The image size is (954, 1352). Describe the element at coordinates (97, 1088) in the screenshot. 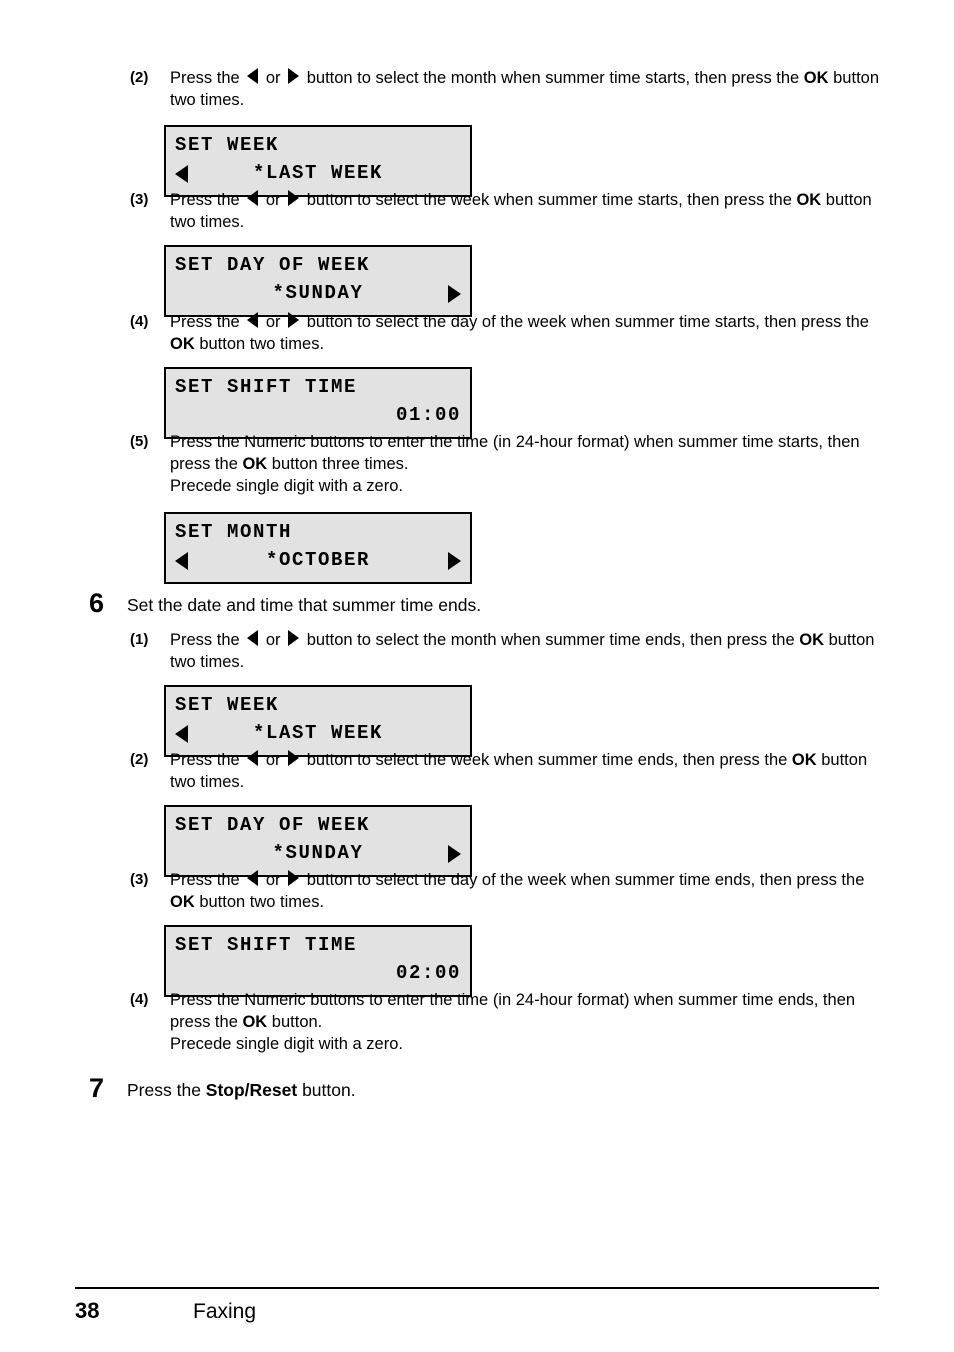

I see `major-step-number: 7` at that location.